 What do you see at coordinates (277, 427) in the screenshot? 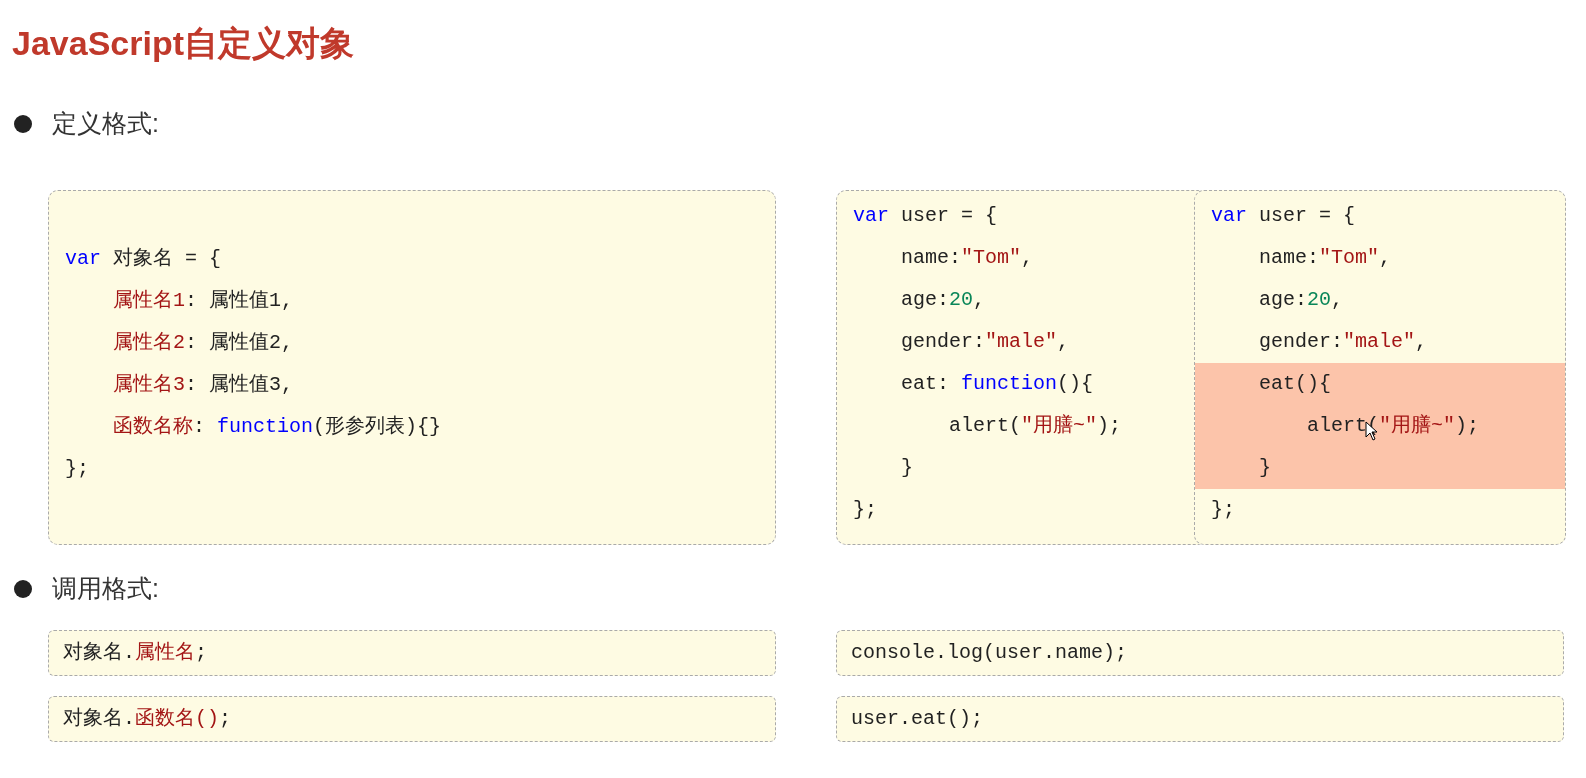
I see `code-line: 函数名称: function(形参列表){}` at bounding box center [277, 427].